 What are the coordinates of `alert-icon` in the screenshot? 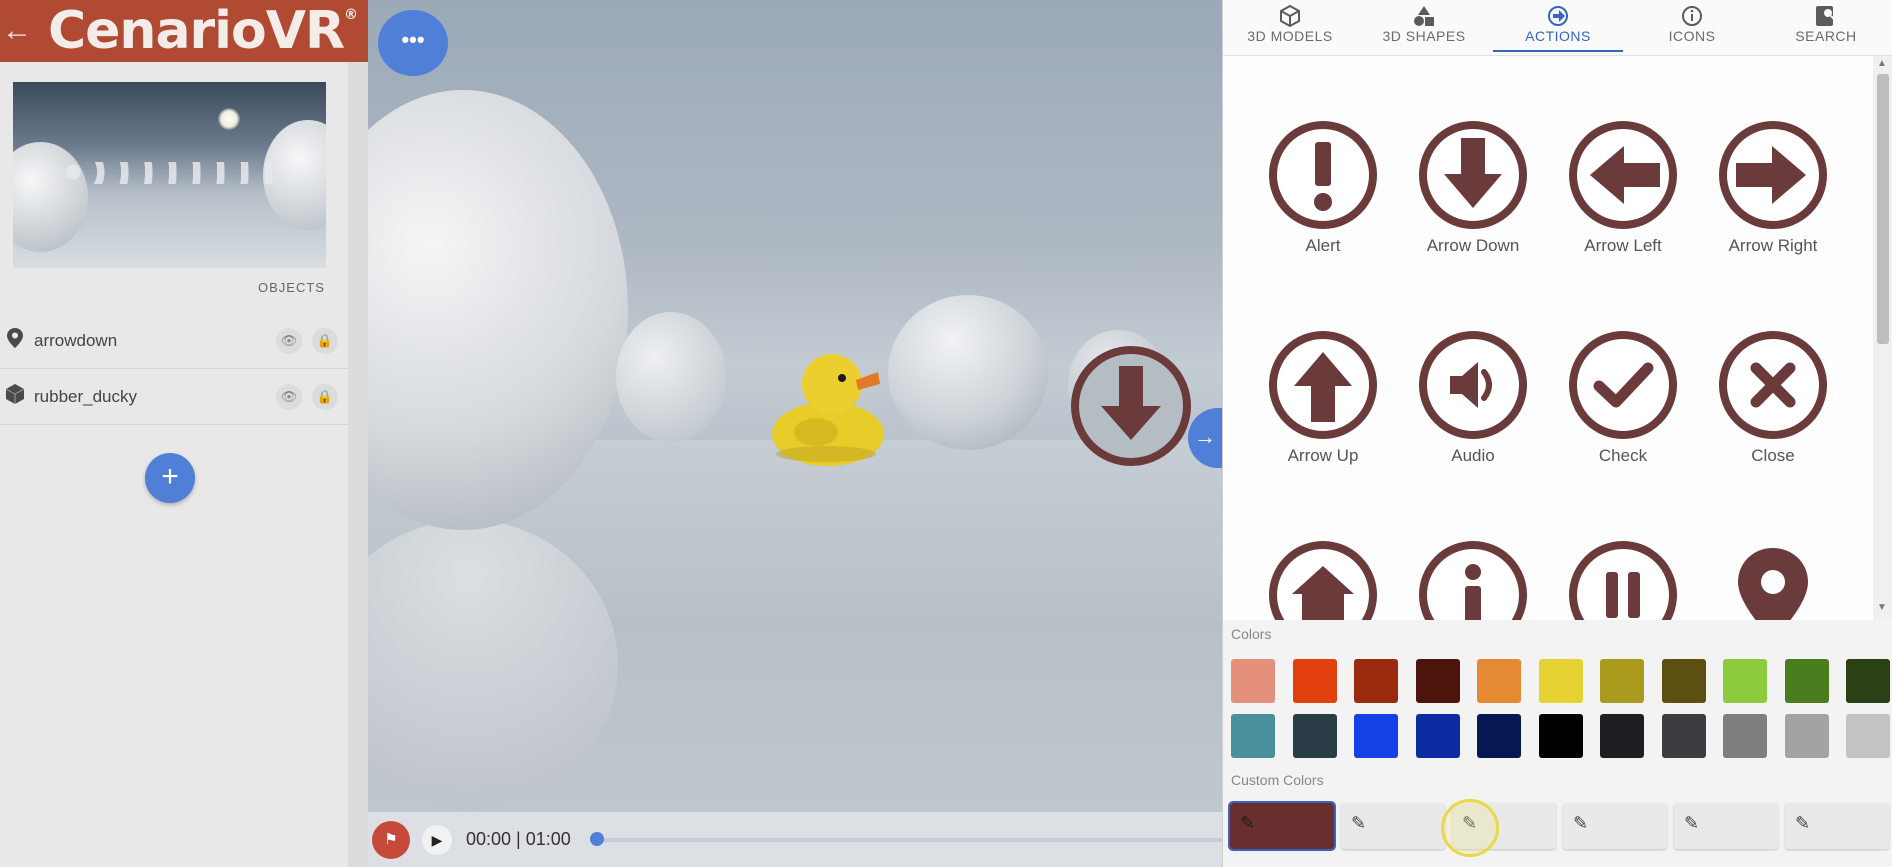 It's located at (1323, 175).